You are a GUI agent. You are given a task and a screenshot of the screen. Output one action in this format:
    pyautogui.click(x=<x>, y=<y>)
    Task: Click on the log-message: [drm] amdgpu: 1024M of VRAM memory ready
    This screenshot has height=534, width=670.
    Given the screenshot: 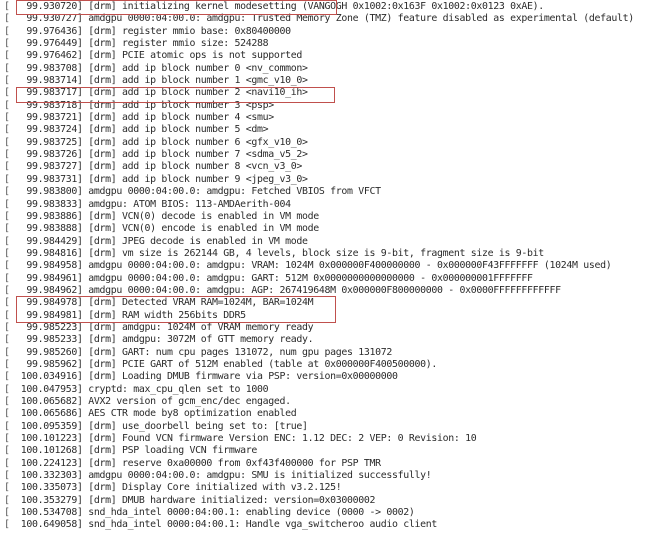 What is the action you would take?
    pyautogui.click(x=201, y=327)
    